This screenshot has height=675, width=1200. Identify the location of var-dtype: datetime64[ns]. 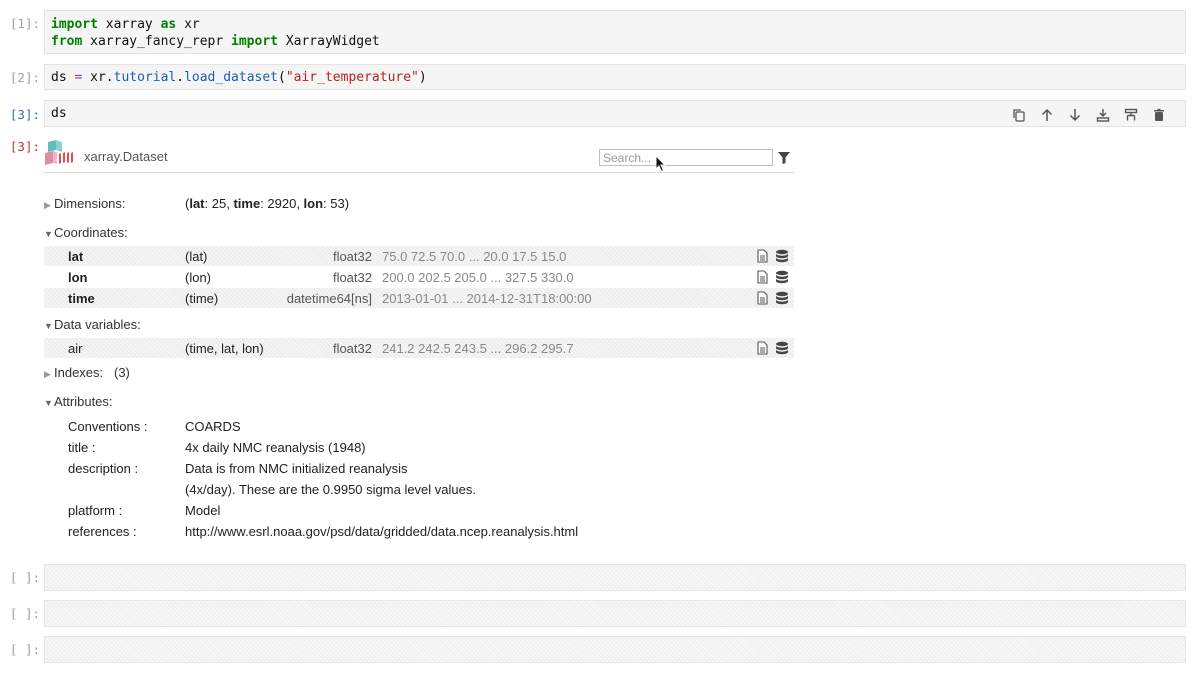
(329, 298).